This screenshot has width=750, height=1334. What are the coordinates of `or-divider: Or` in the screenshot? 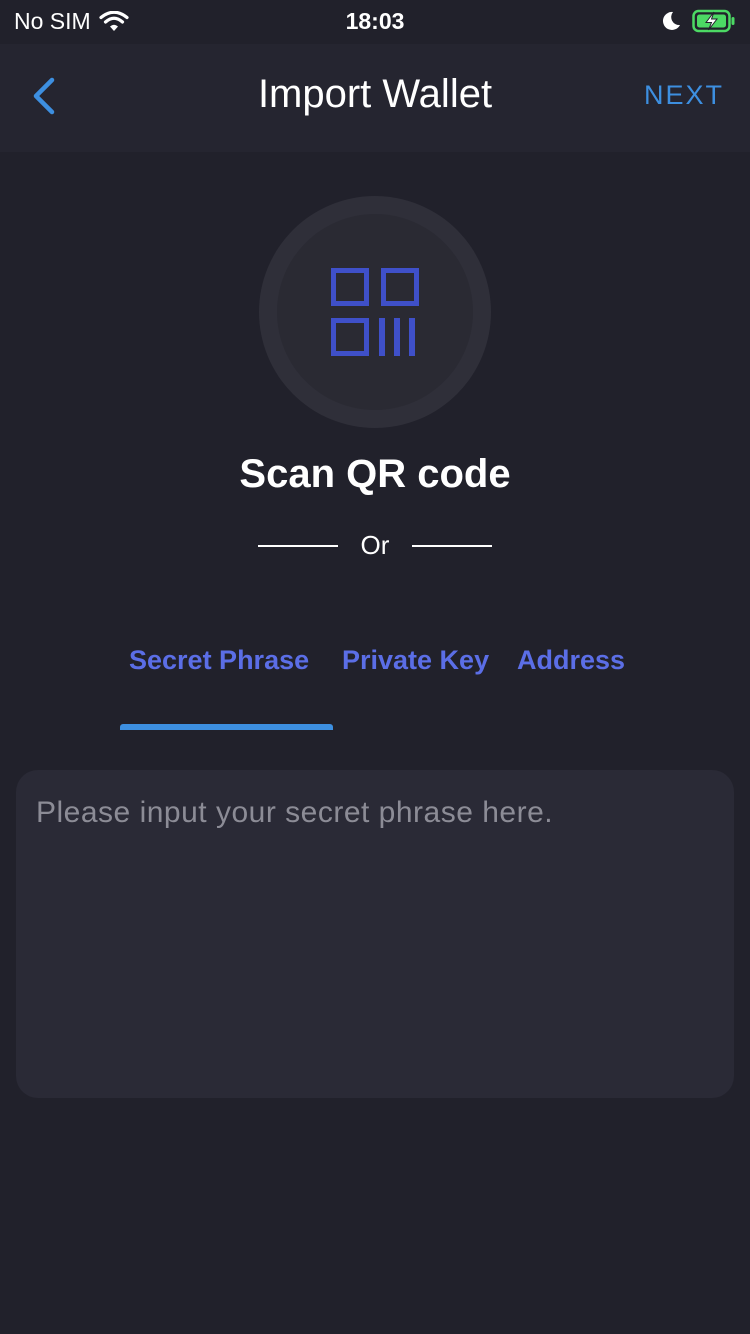 It's located at (375, 546).